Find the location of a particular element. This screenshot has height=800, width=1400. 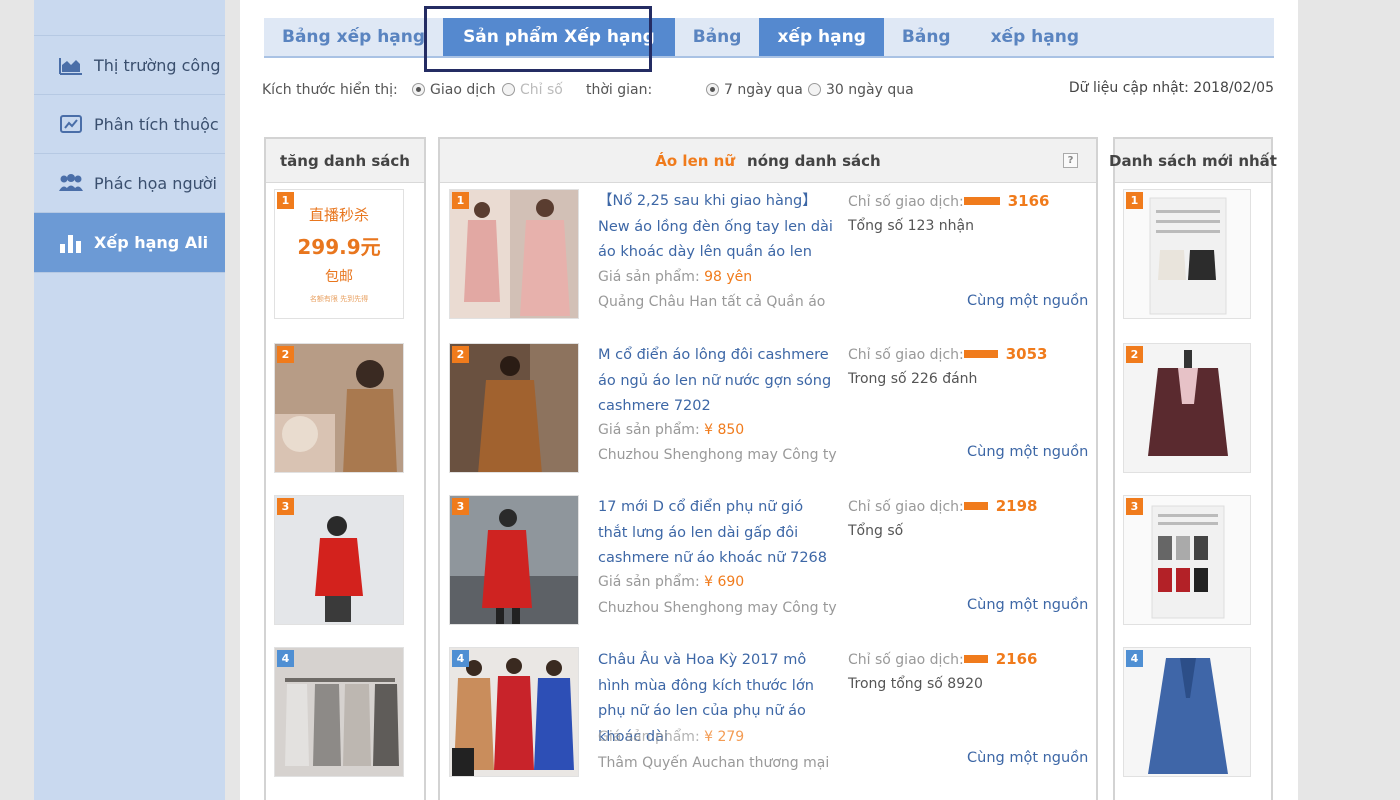

radio-index: Chỉ số is located at coordinates (532, 90).